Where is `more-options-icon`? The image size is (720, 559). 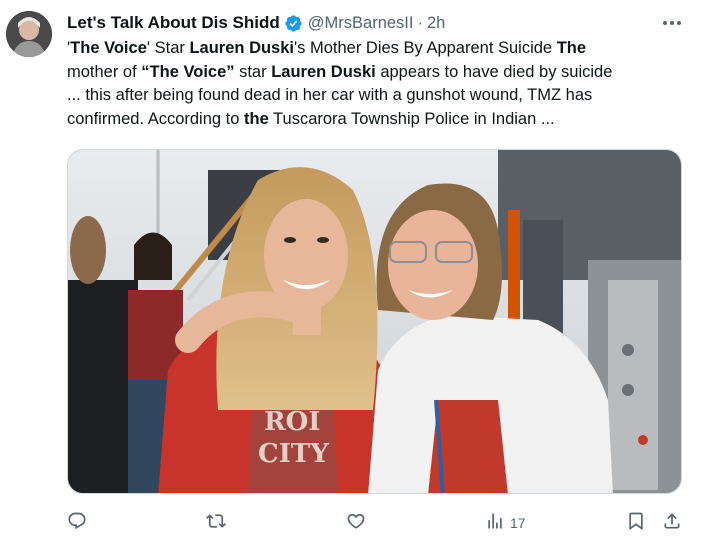
more-options-icon is located at coordinates (672, 23).